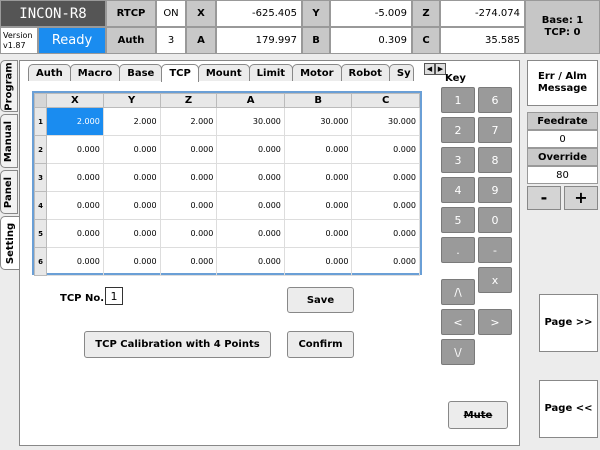 The image size is (600, 450). Describe the element at coordinates (458, 292) in the screenshot. I see `arrow-up-icon: /\` at that location.